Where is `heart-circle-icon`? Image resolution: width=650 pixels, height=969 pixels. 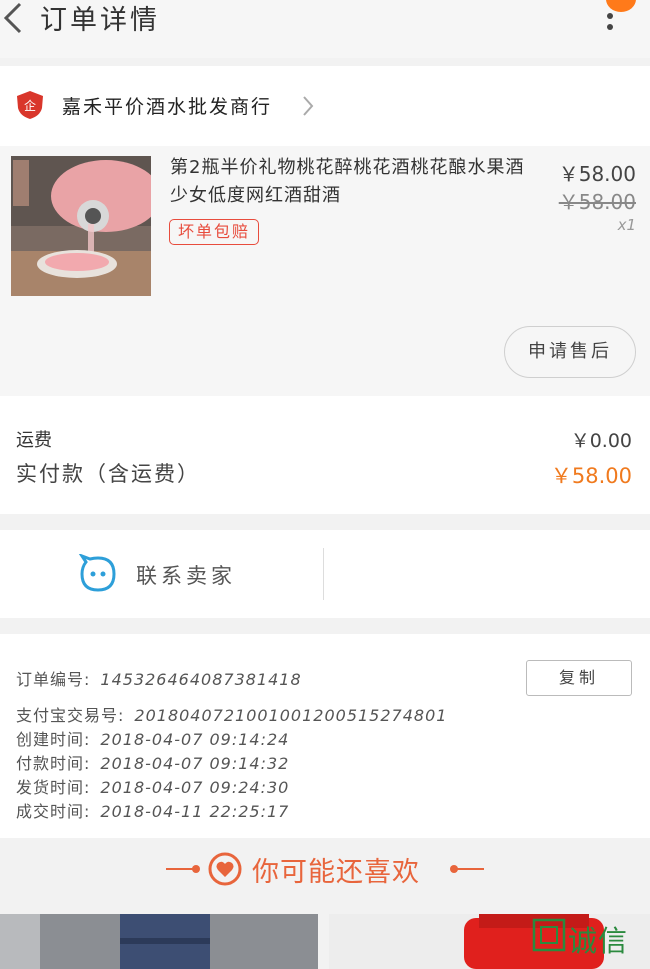
heart-circle-icon is located at coordinates (225, 869).